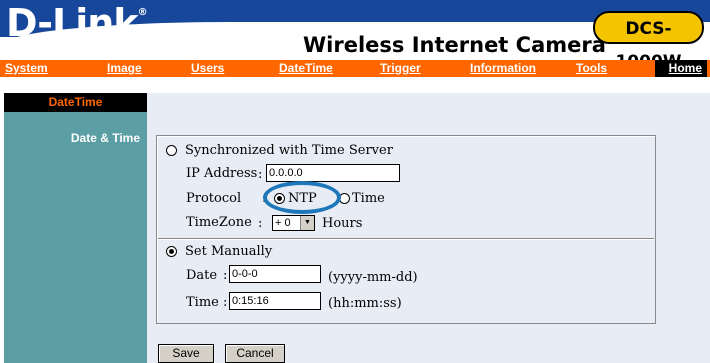 Image resolution: width=710 pixels, height=363 pixels. What do you see at coordinates (260, 223) in the screenshot?
I see `timezone-colon: :` at bounding box center [260, 223].